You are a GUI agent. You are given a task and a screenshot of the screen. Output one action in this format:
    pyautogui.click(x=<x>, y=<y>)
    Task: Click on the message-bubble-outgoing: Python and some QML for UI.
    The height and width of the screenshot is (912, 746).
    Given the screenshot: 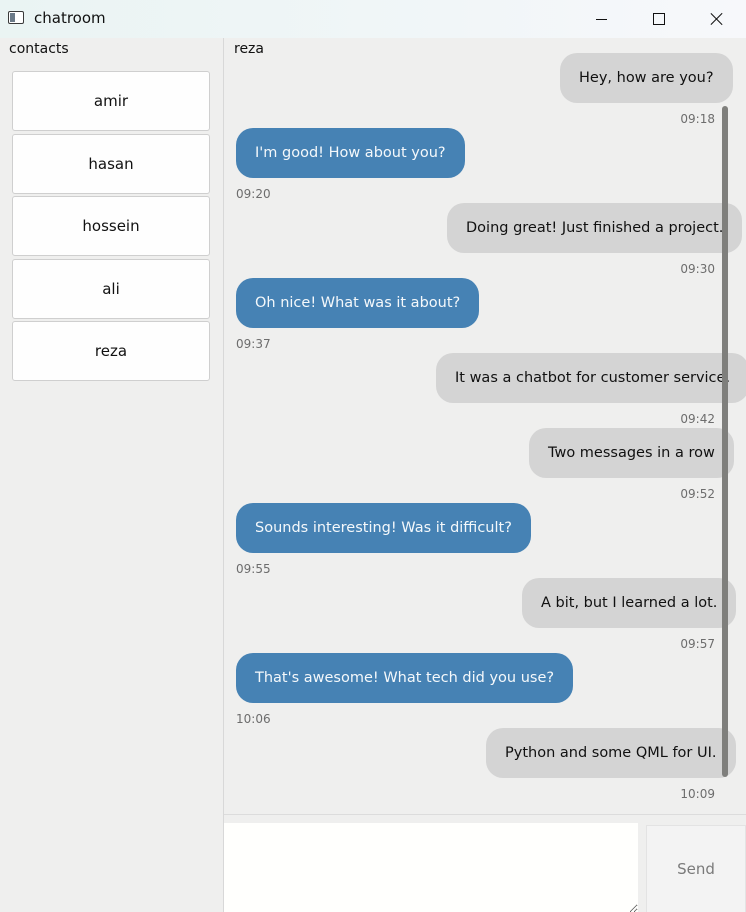 What is the action you would take?
    pyautogui.click(x=611, y=753)
    